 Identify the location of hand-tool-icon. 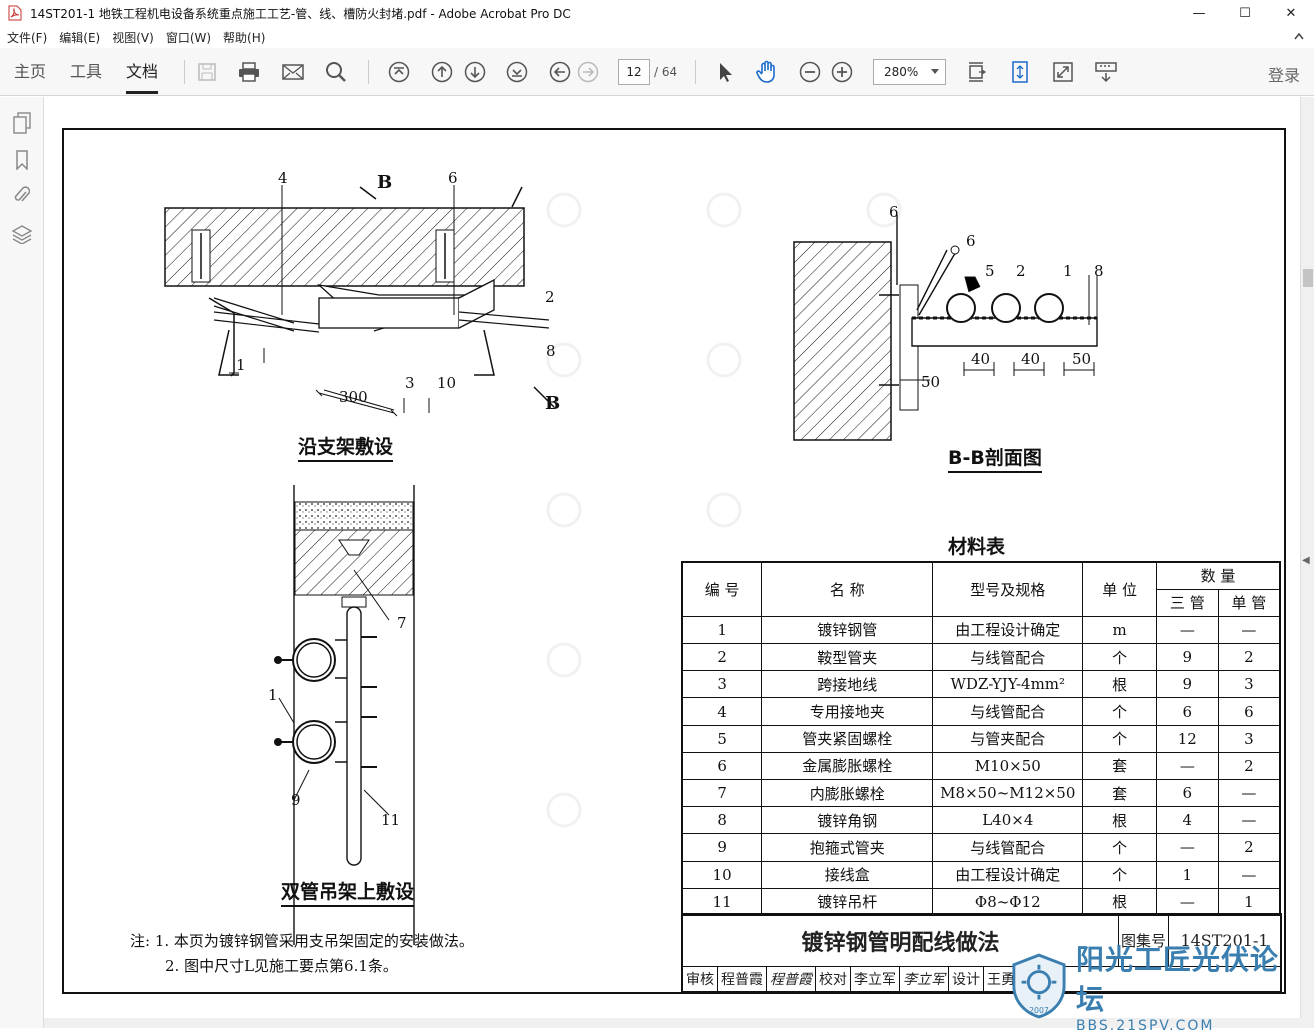
(767, 72).